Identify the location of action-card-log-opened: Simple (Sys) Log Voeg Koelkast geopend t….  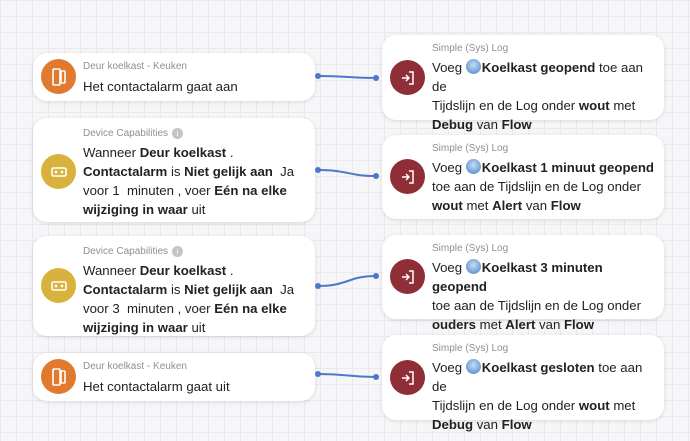
(523, 83).